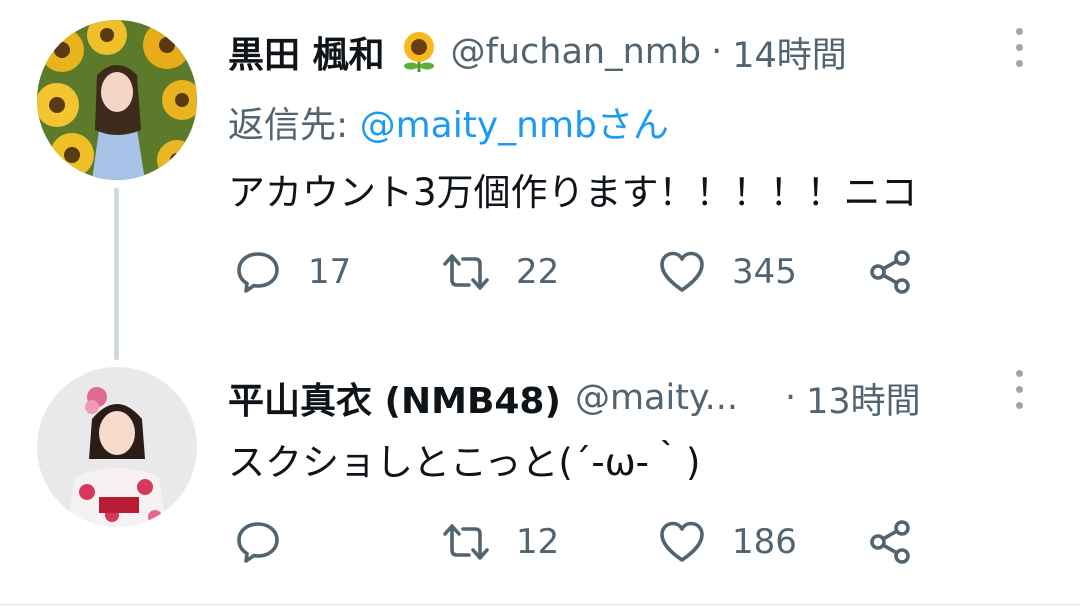 The width and height of the screenshot is (1080, 607). I want to click on tweet-text: アカウント3万個作ります！！！！！ニコ, so click(573, 192).